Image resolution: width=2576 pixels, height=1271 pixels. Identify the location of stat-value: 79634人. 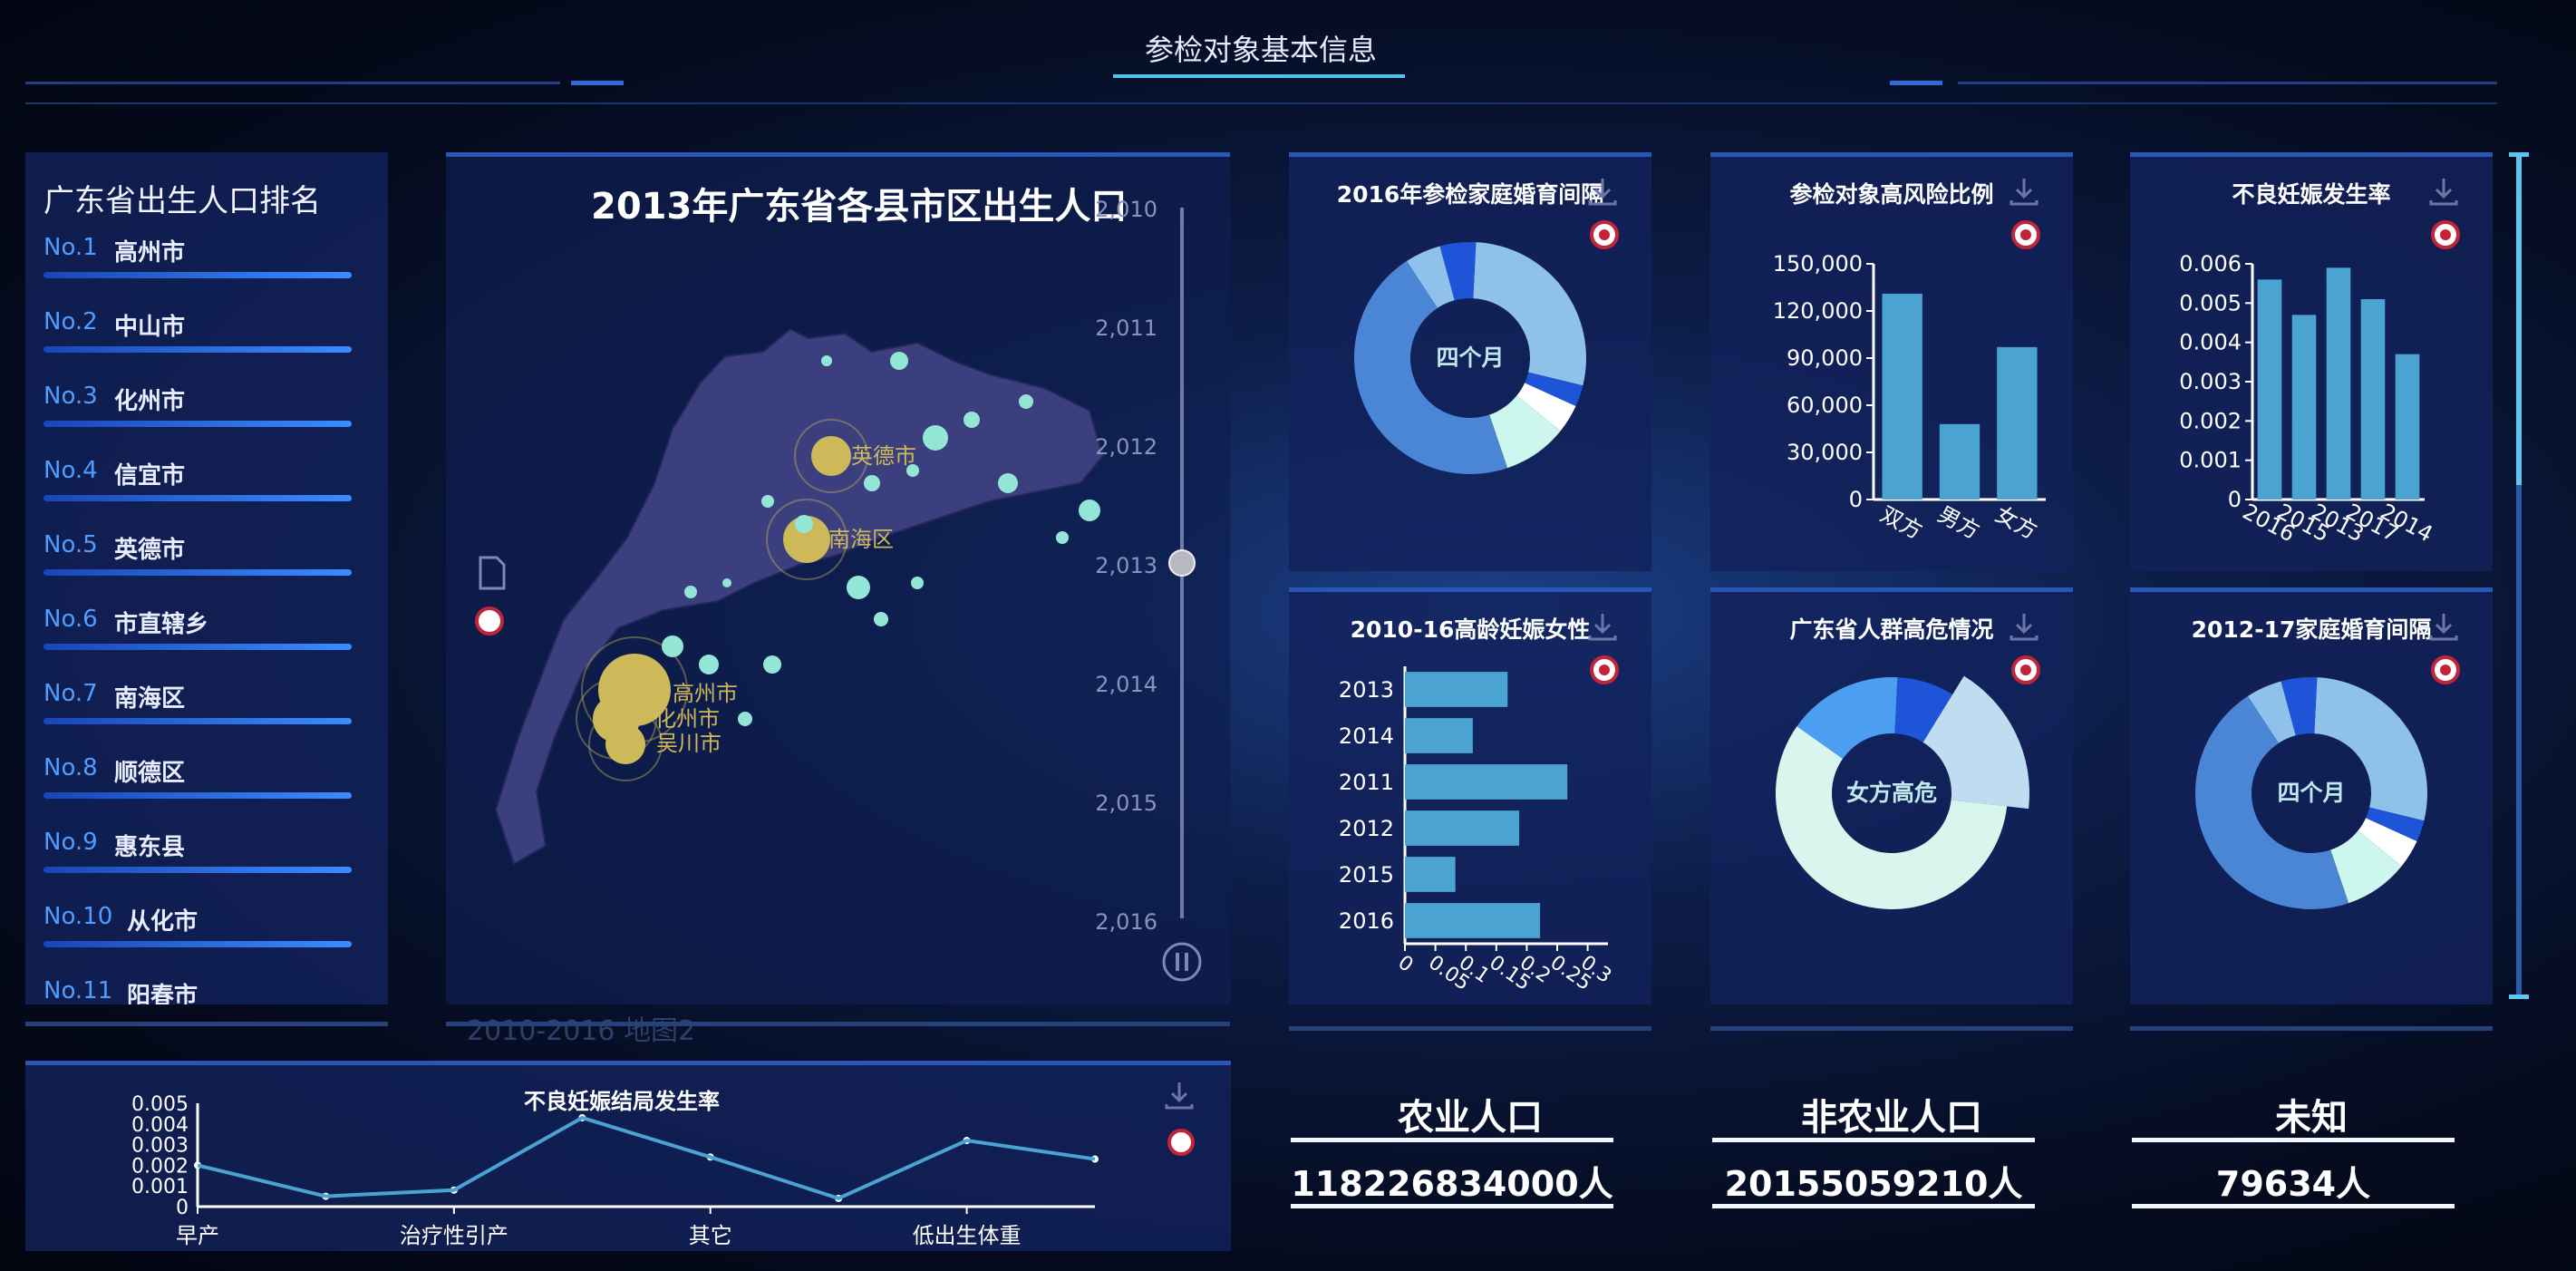
(2293, 1184).